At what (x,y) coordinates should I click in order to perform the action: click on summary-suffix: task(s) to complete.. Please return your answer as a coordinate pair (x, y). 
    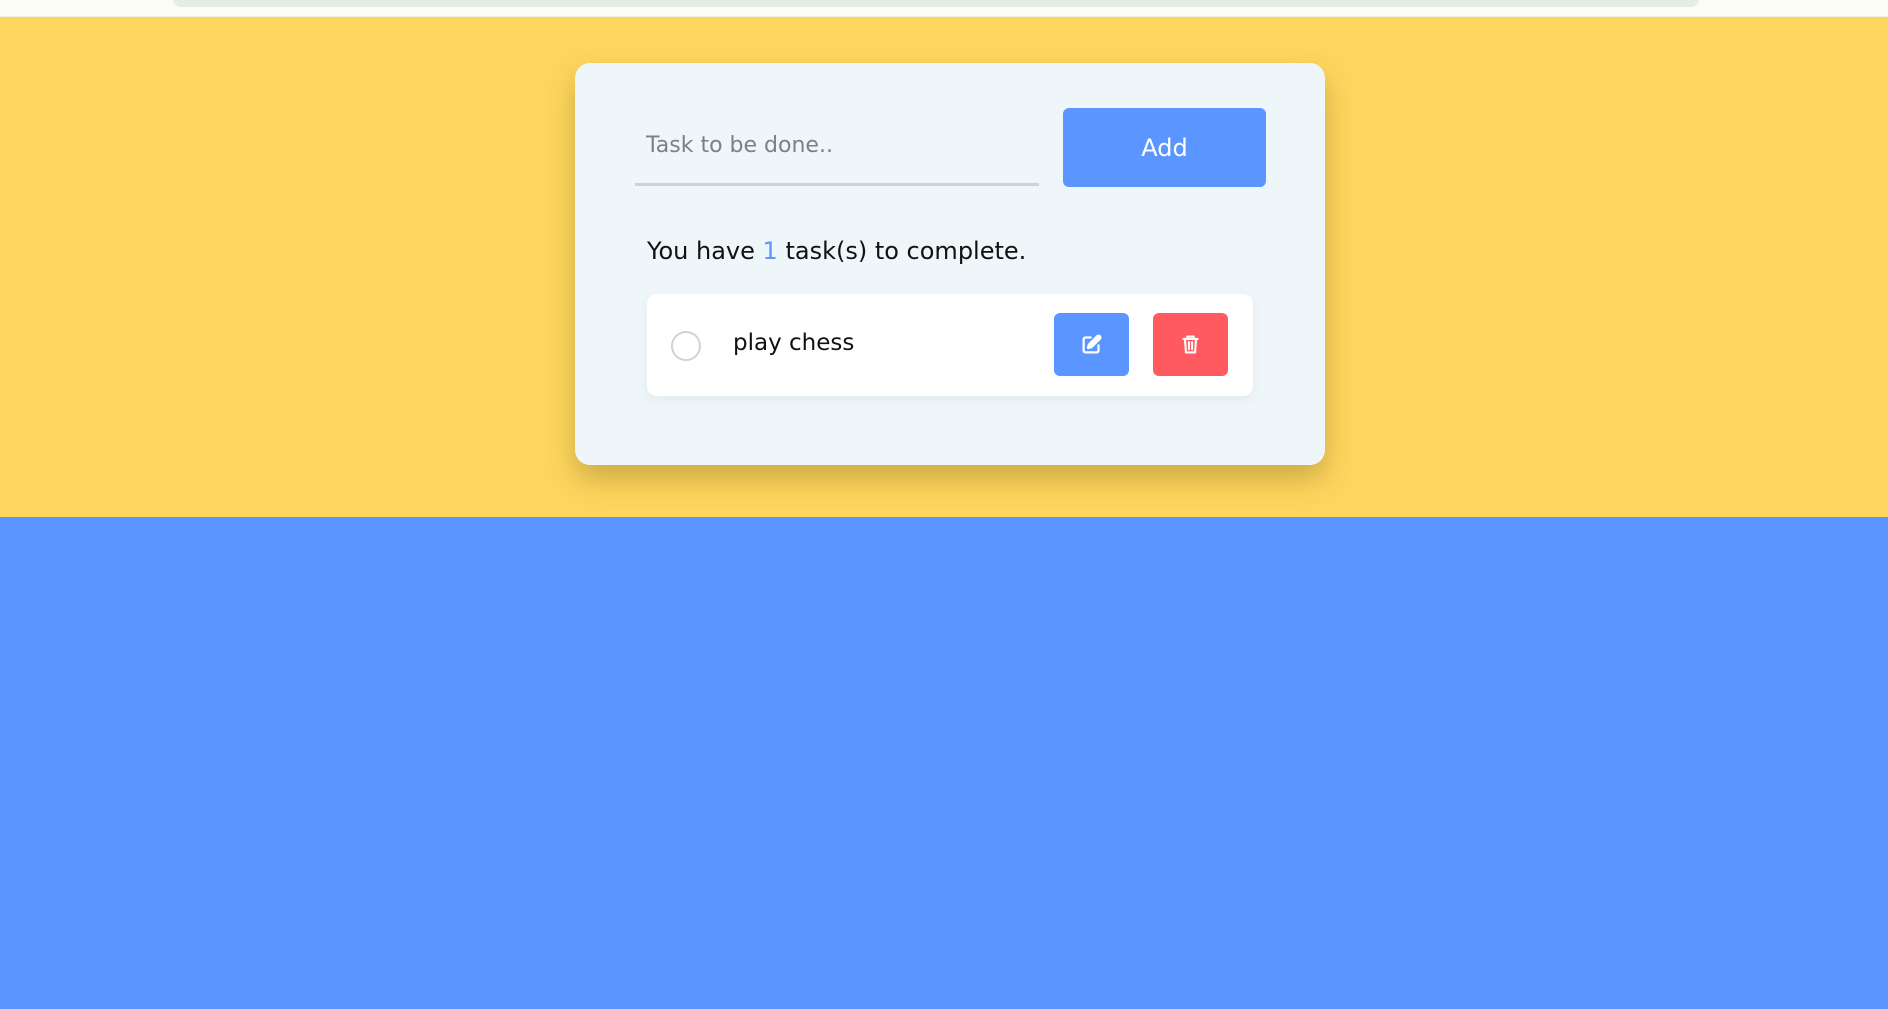
    Looking at the image, I should click on (906, 251).